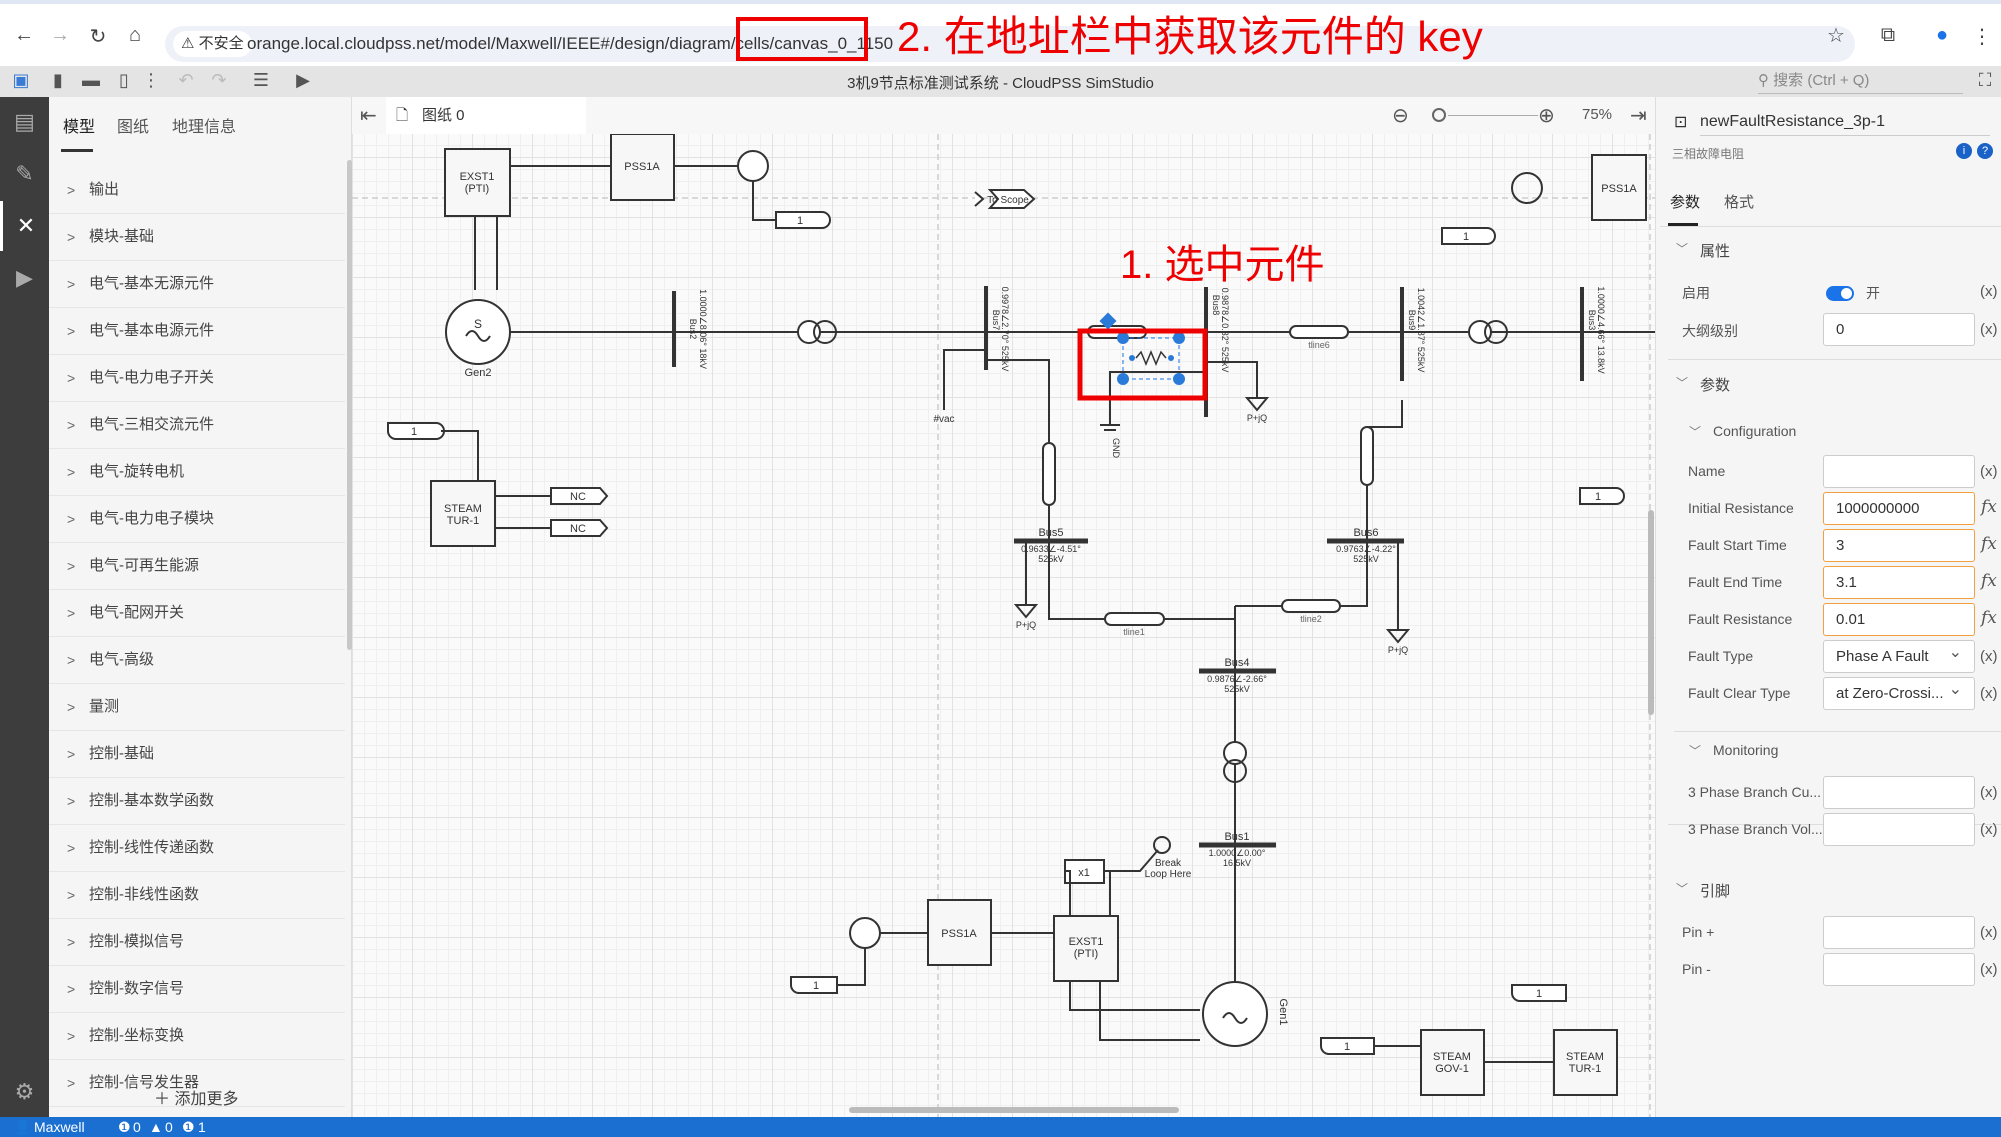 The height and width of the screenshot is (1137, 2001). I want to click on section-properties: ﹀ 属性, so click(1838, 250).